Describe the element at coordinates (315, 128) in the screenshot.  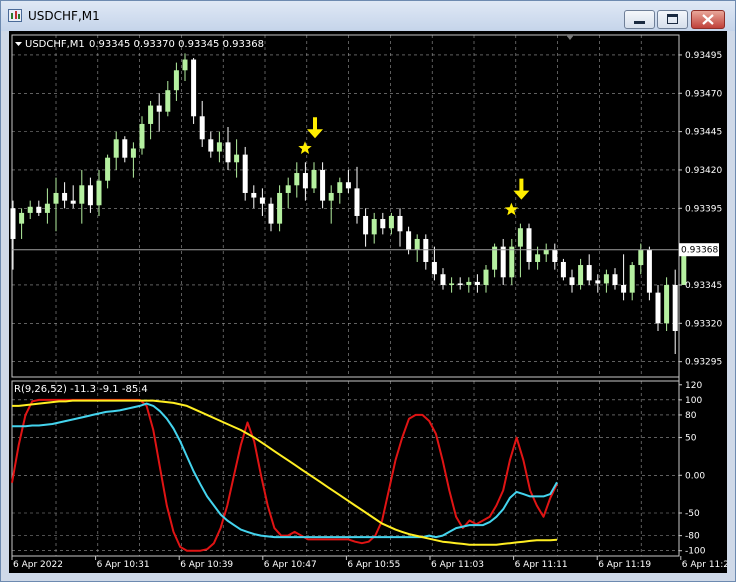
I see `down-arrow-marker-icon` at that location.